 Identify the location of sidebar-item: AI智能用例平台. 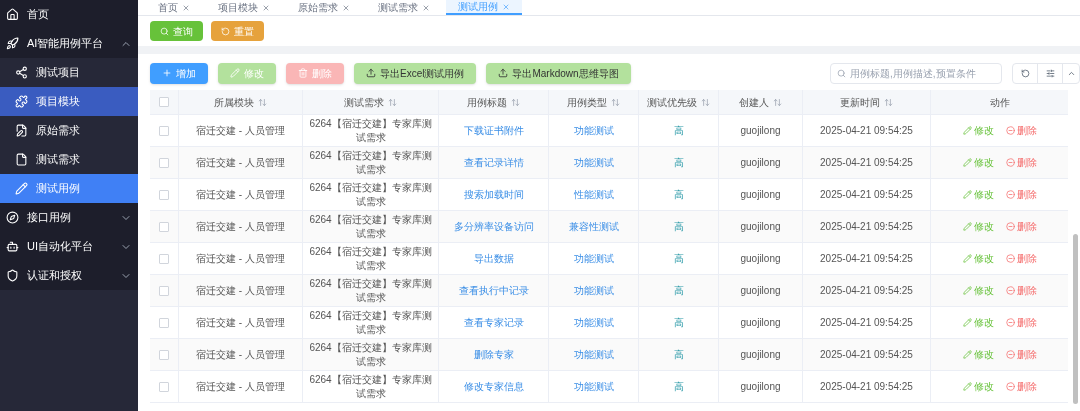
(69, 43).